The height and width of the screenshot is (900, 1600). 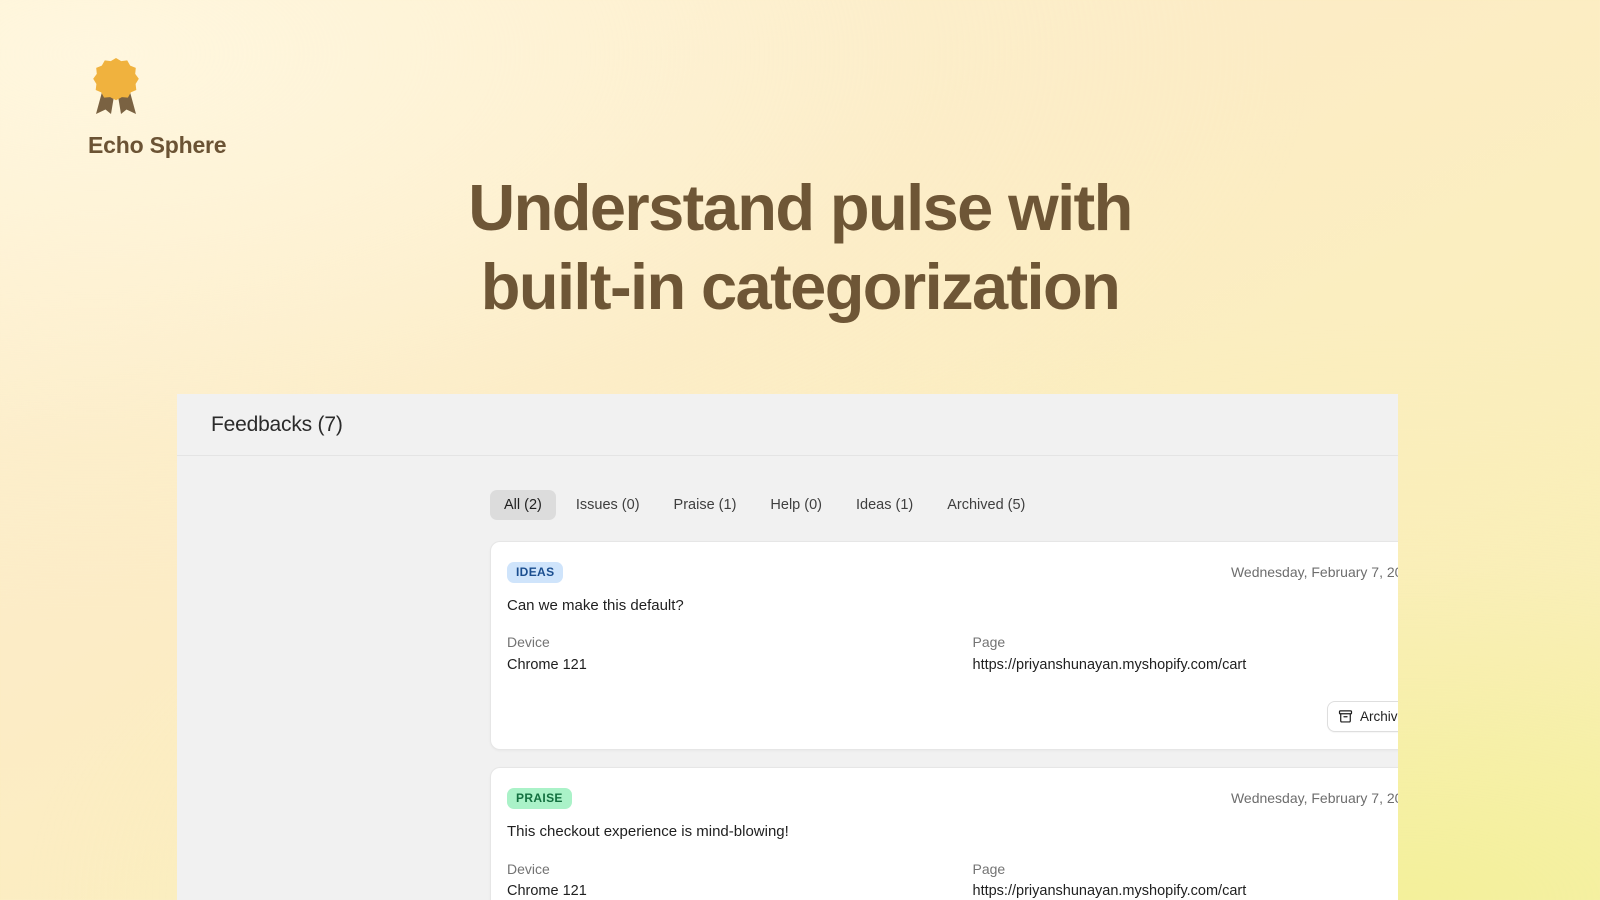 What do you see at coordinates (277, 424) in the screenshot?
I see `panel-title: Feedbacks (7)` at bounding box center [277, 424].